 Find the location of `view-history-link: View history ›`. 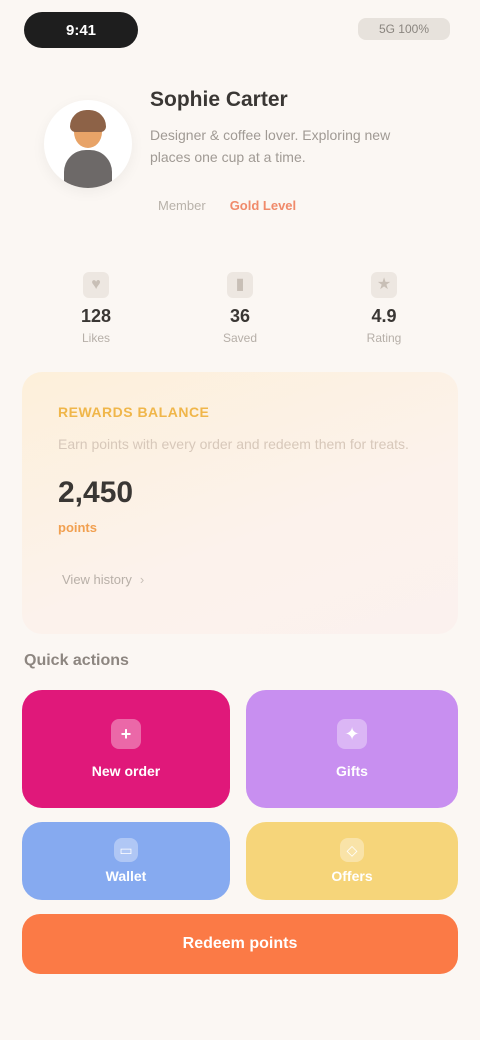

view-history-link: View history › is located at coordinates (103, 579).